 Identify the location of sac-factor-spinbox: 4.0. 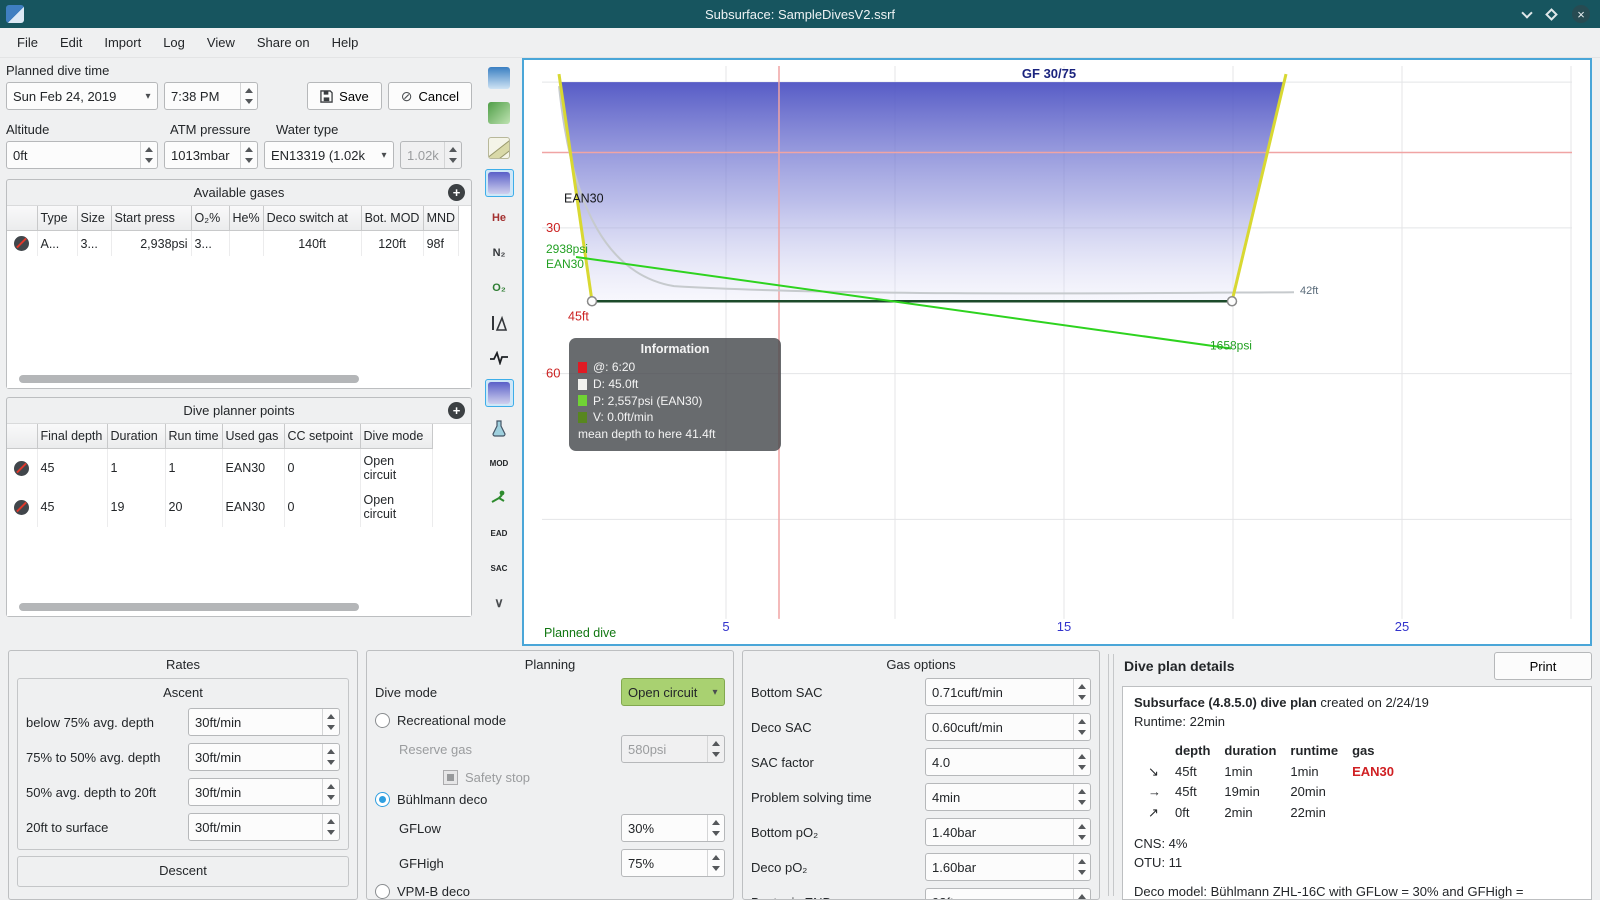
(1008, 762).